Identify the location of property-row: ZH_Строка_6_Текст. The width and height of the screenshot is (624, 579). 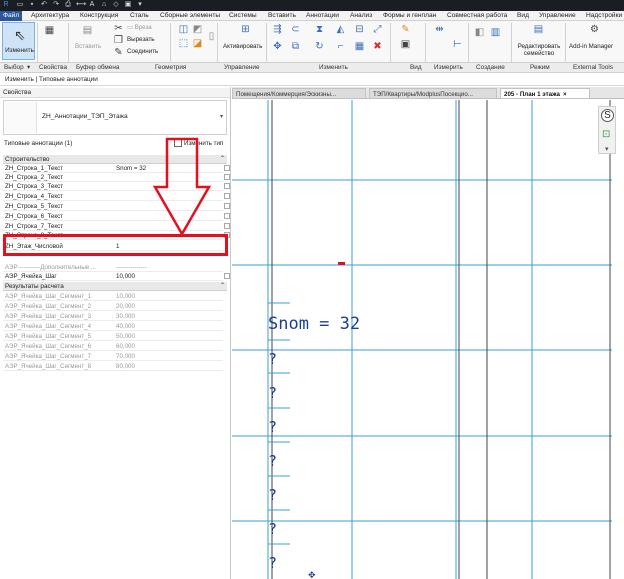
(116, 216).